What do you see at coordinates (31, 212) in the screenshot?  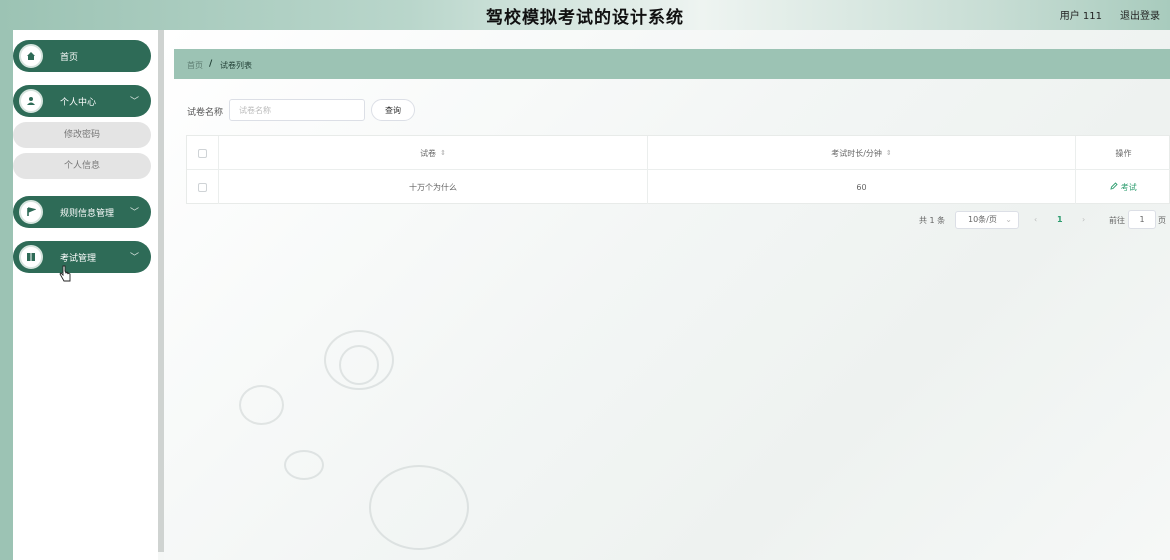 I see `flag-icon` at bounding box center [31, 212].